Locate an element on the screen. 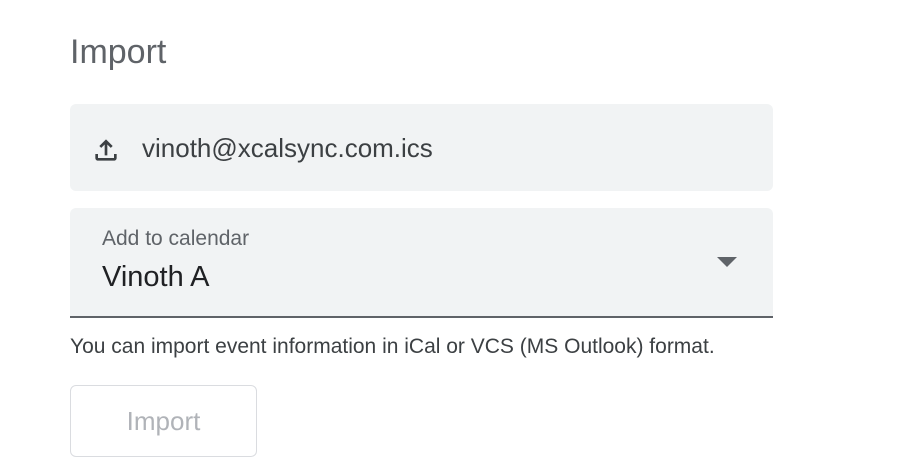  section-title: Import is located at coordinates (118, 52).